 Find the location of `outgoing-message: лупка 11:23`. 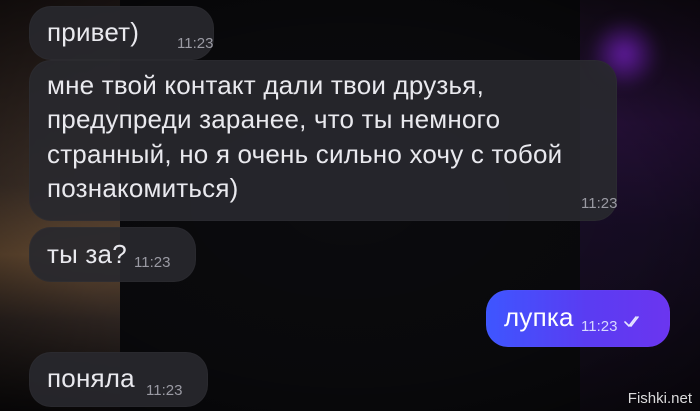

outgoing-message: лупка 11:23 is located at coordinates (578, 318).